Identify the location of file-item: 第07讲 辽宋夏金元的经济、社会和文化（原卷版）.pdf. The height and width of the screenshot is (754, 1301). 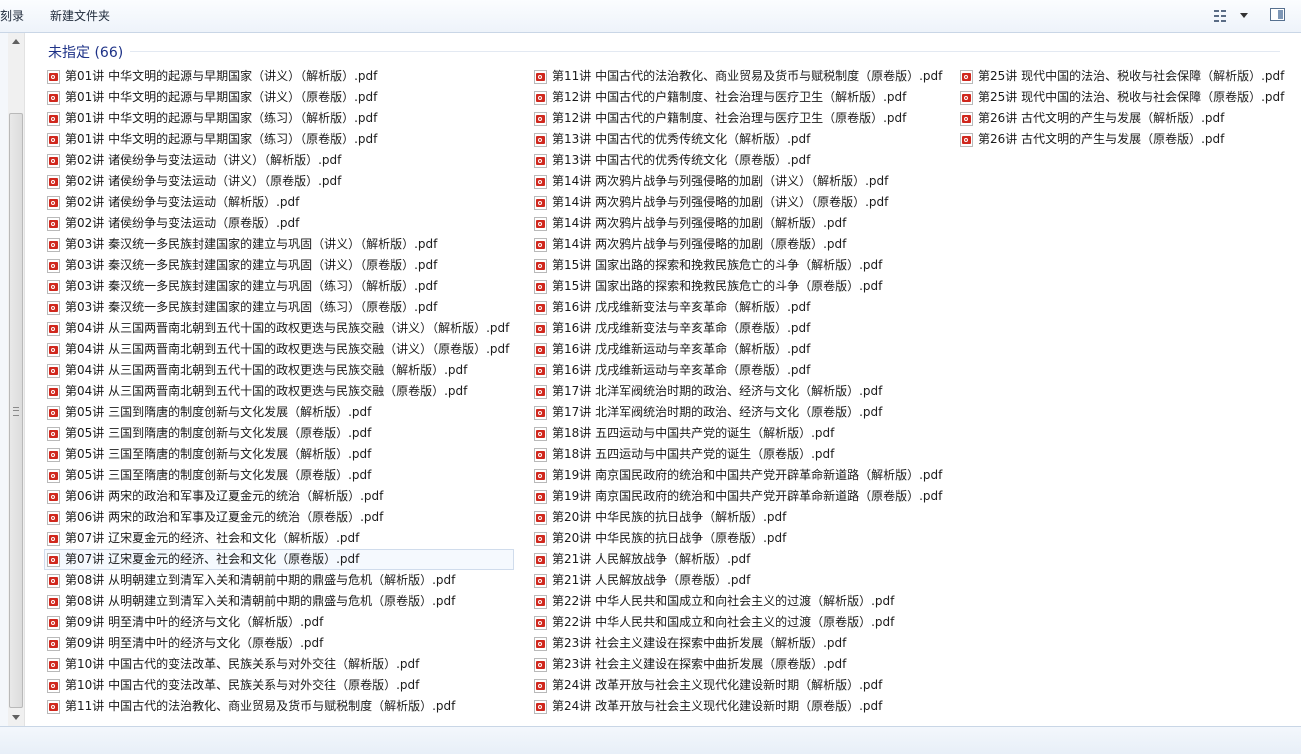
(279, 559).